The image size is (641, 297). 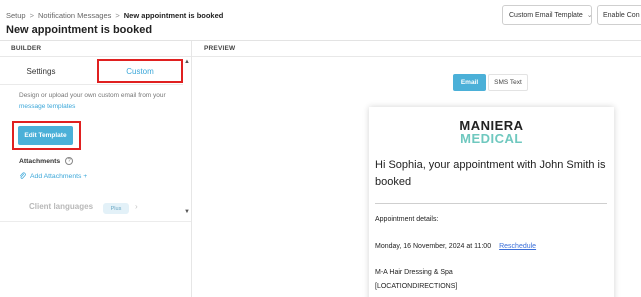 I want to click on scroll-up-icon: ▲, so click(x=187, y=62).